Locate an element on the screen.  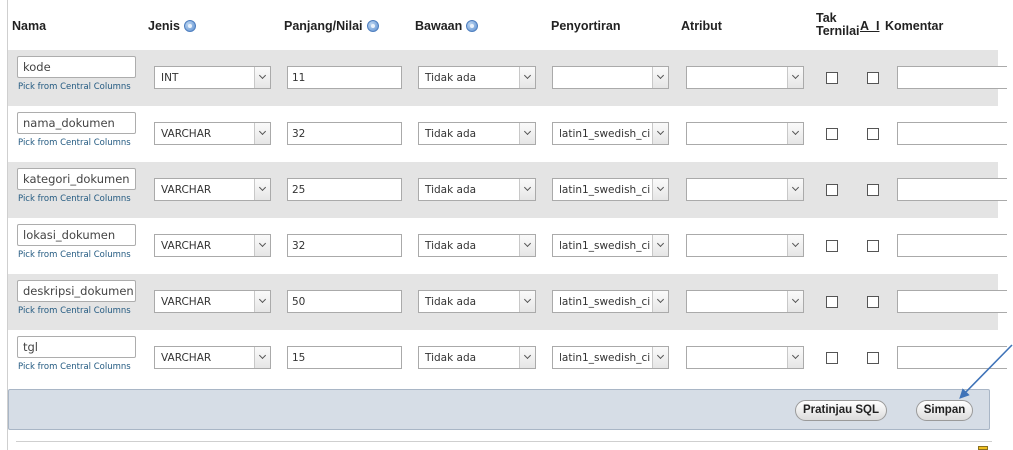
header-komentar: Komentar is located at coordinates (914, 26).